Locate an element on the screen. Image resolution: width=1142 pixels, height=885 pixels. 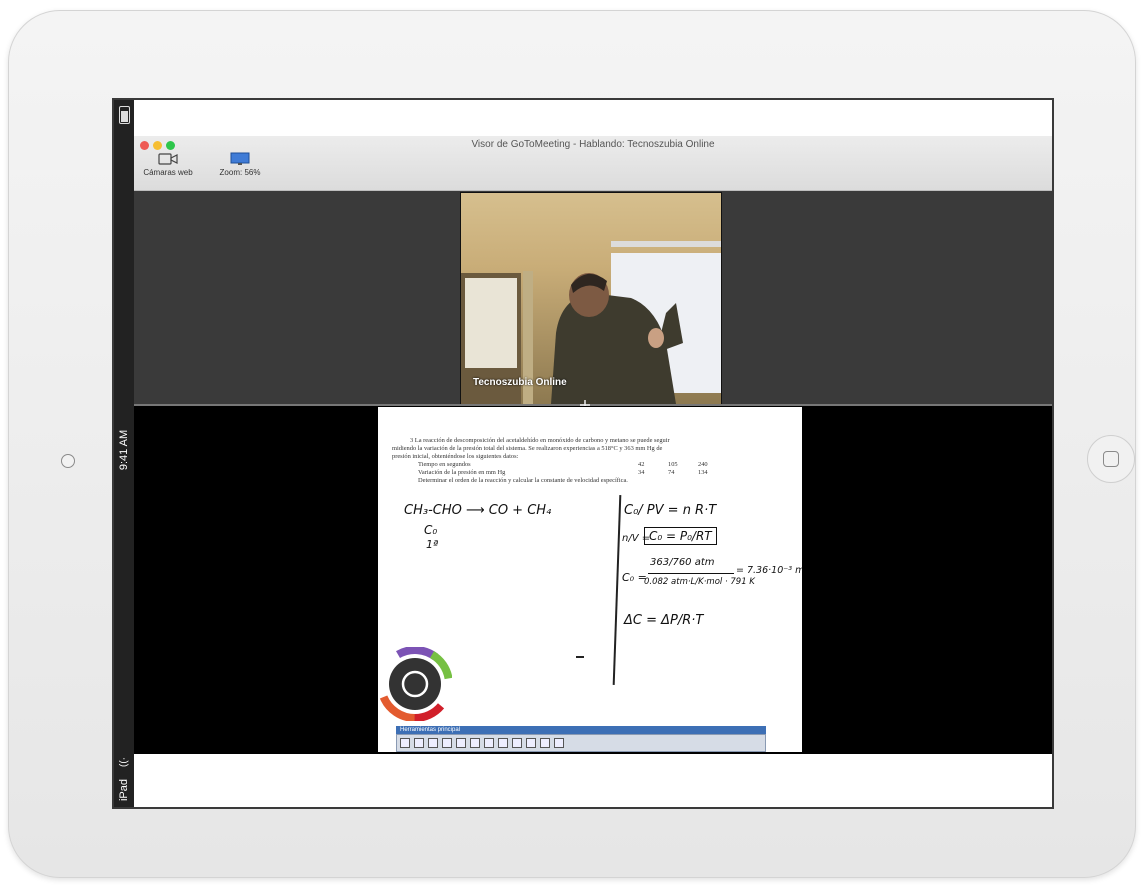
table-cell: 42 is located at coordinates (641, 464).